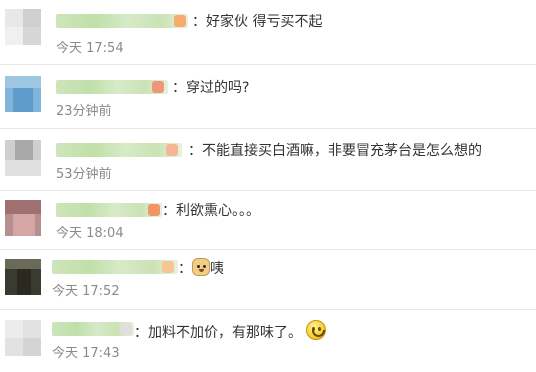  I want to click on comment-time: 53分钟前, so click(84, 175).